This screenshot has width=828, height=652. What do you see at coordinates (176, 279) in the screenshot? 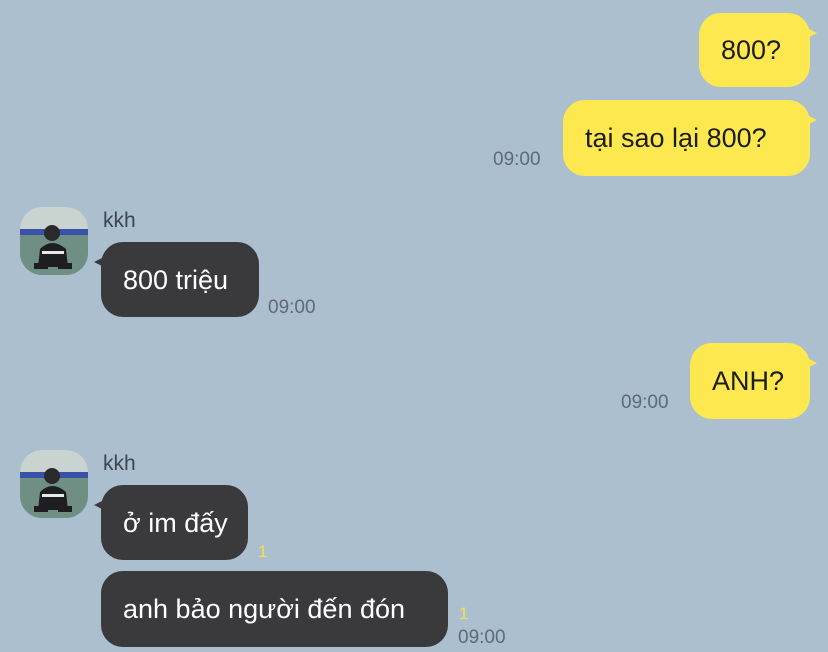
I see `incoming-message-bubble: 800 triệu` at bounding box center [176, 279].